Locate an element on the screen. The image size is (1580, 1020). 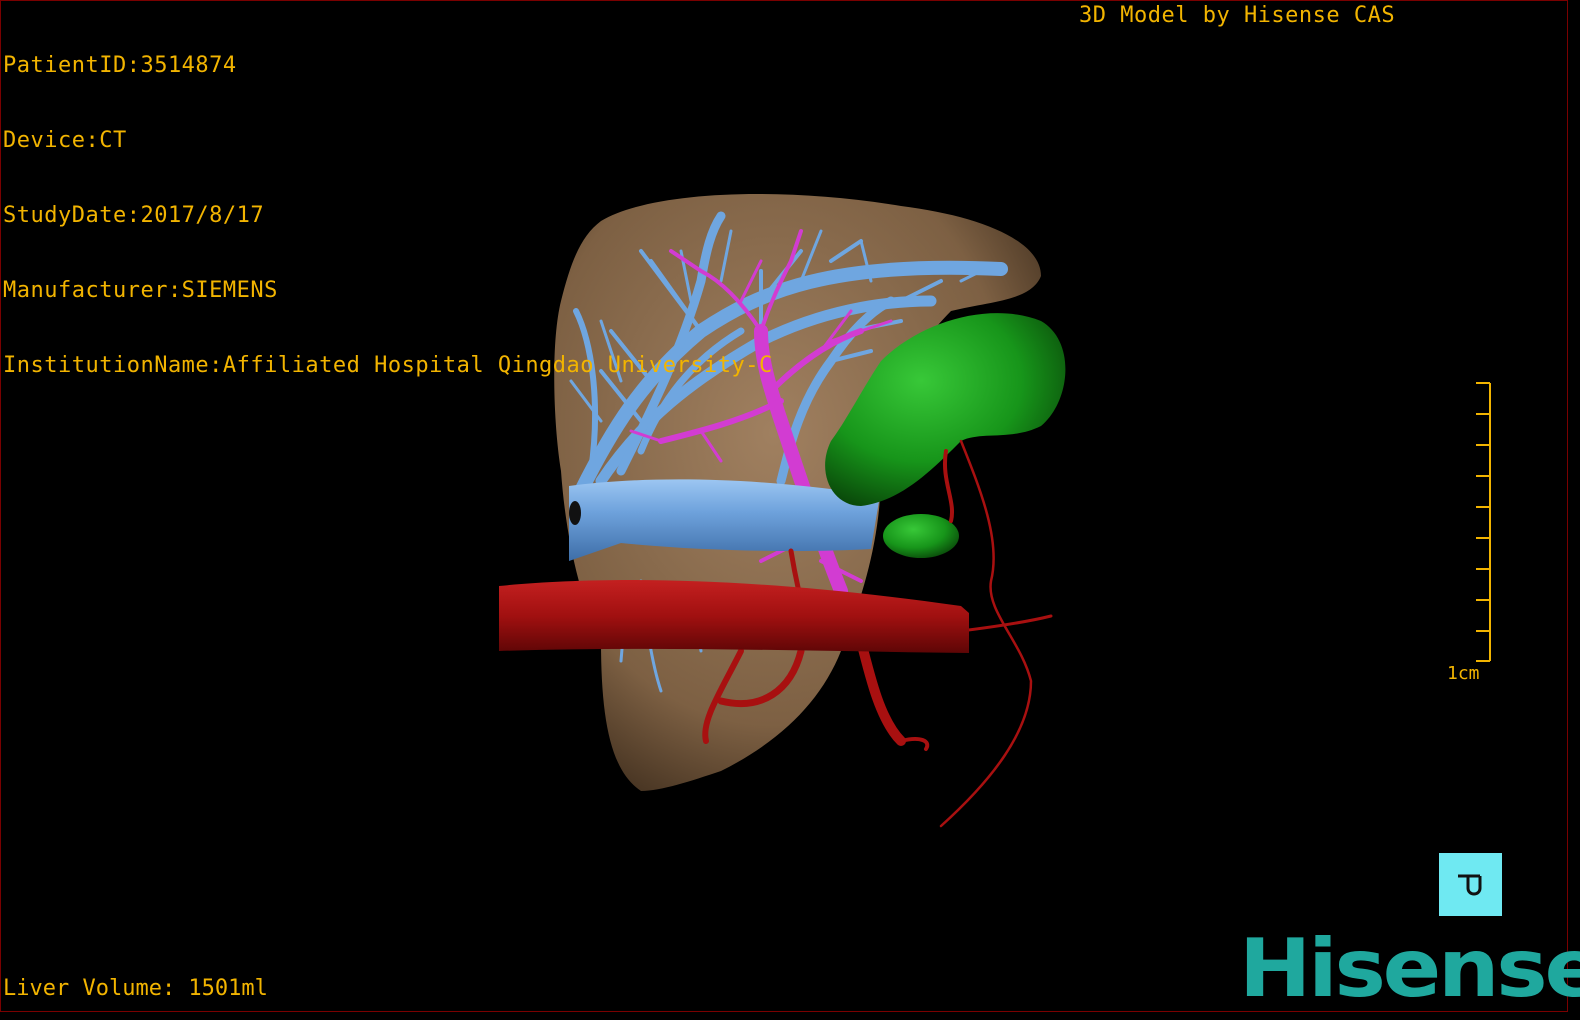
gallbladder-neck is located at coordinates (921, 536).